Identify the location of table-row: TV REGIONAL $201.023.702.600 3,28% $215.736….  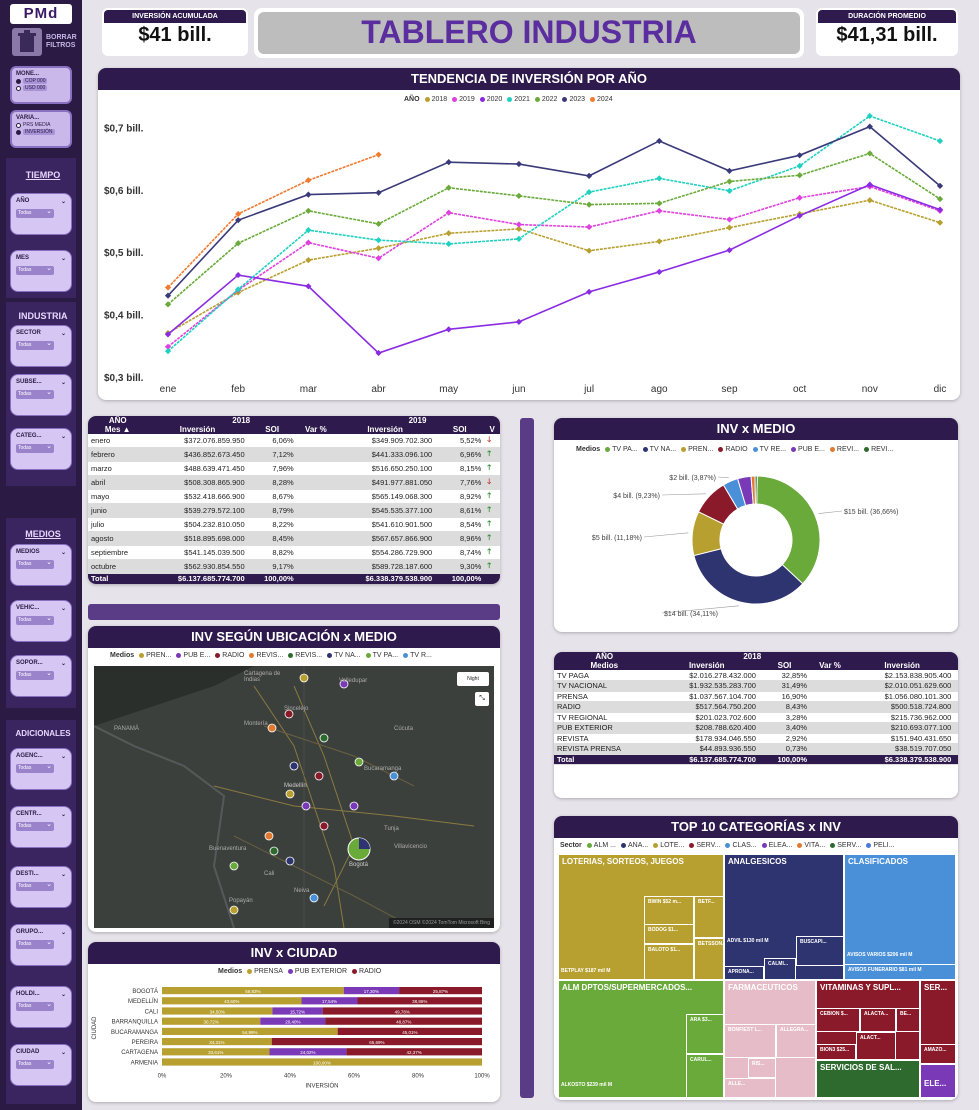
(756, 717).